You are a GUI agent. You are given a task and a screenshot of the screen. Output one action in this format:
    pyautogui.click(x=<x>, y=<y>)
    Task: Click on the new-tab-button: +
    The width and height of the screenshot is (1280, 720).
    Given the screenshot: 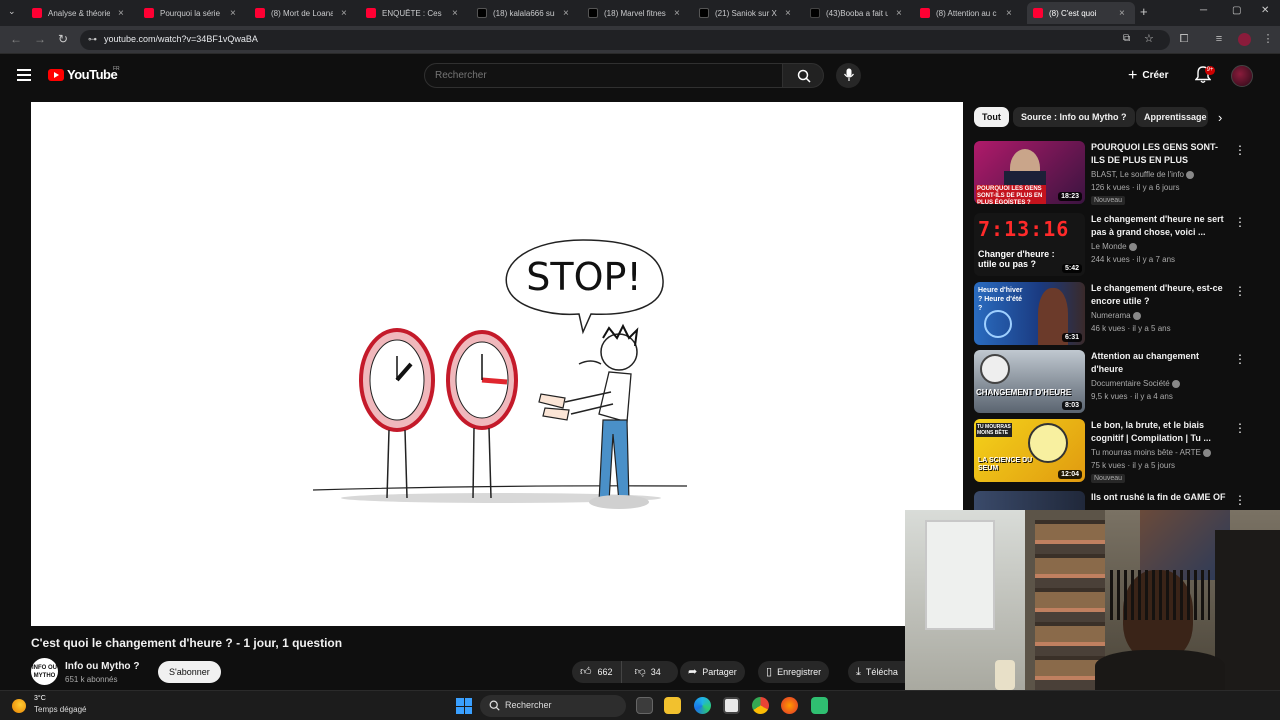 What is the action you would take?
    pyautogui.click(x=1144, y=11)
    